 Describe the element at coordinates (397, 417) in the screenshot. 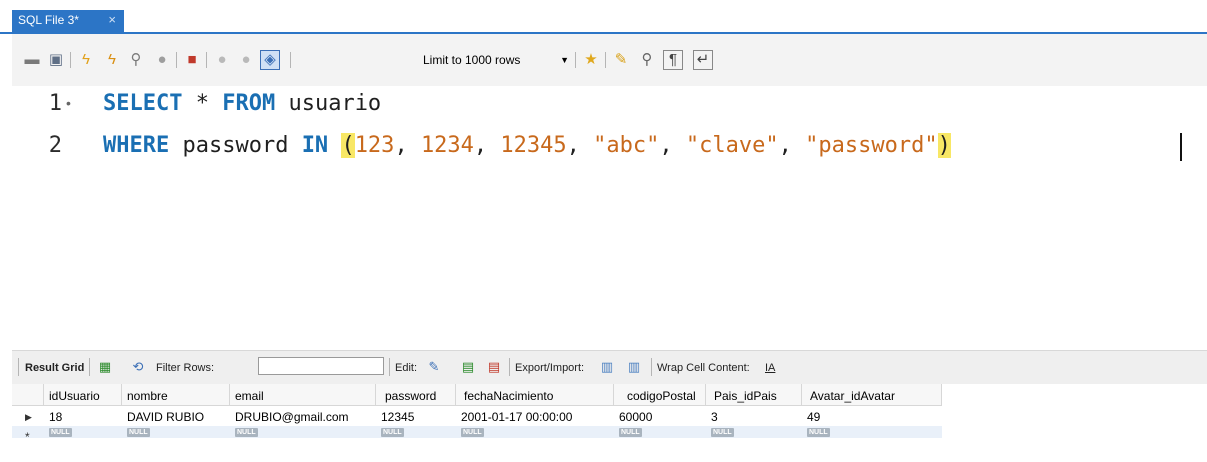

I see `table-cell: 12345` at that location.